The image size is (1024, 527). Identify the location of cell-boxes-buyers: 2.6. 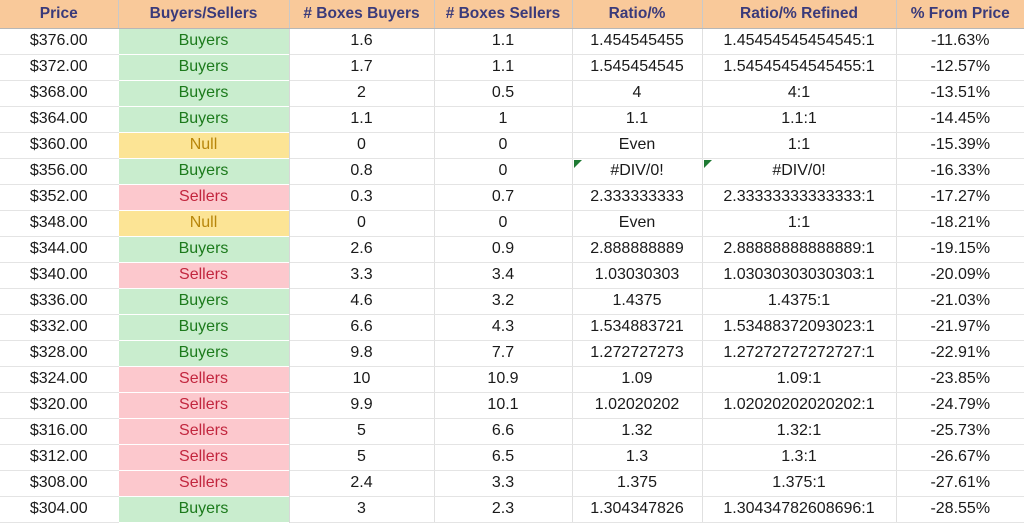
(362, 249).